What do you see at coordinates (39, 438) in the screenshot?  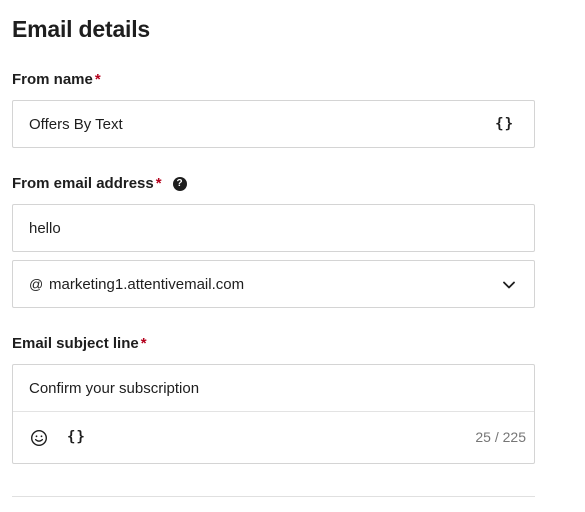 I see `smiley-icon` at bounding box center [39, 438].